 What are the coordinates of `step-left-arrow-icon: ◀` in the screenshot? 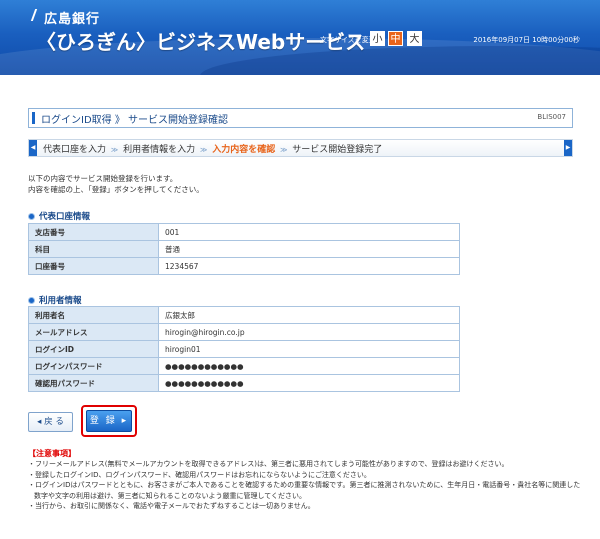 It's located at (33, 148).